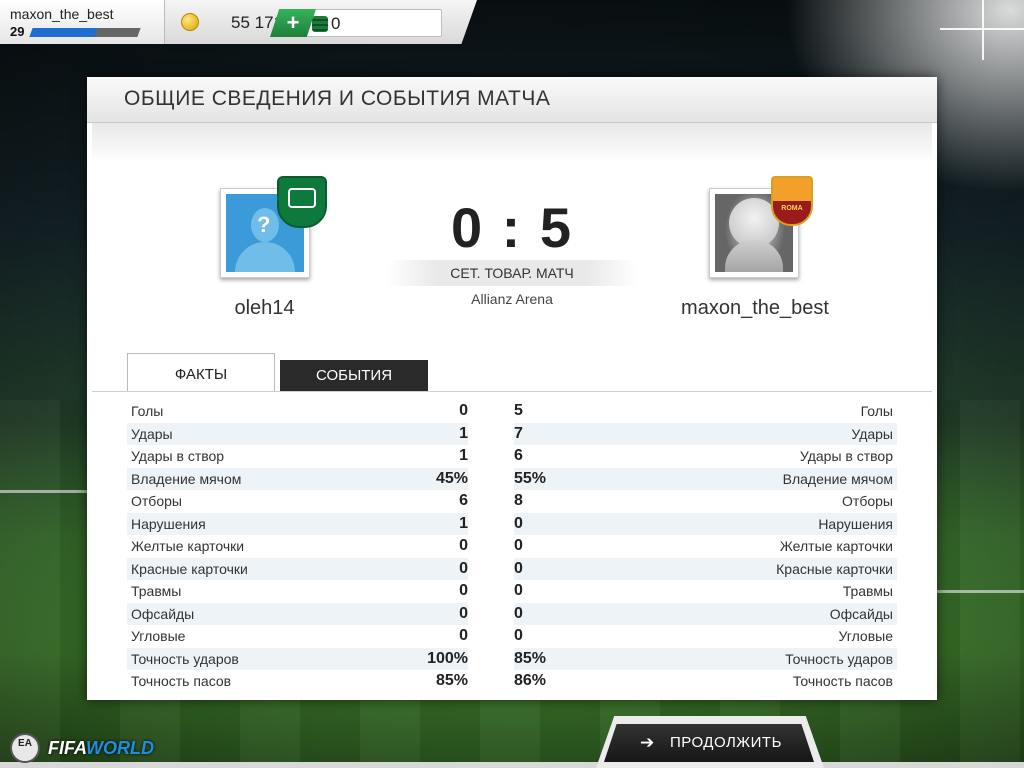 This screenshot has width=1024, height=768. Describe the element at coordinates (512, 501) in the screenshot. I see `stat-row: Отборы 6 8 Отборы` at that location.